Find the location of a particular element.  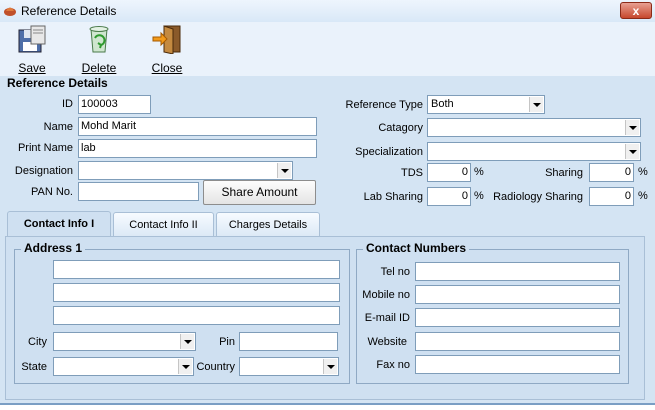

window-title: Reference Details is located at coordinates (69, 11).